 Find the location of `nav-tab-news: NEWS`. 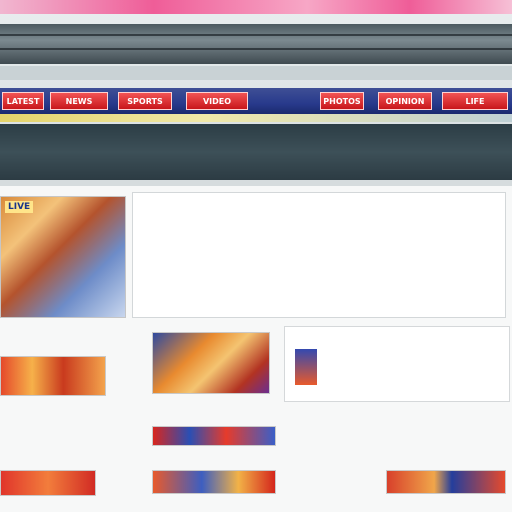

nav-tab-news: NEWS is located at coordinates (79, 101).